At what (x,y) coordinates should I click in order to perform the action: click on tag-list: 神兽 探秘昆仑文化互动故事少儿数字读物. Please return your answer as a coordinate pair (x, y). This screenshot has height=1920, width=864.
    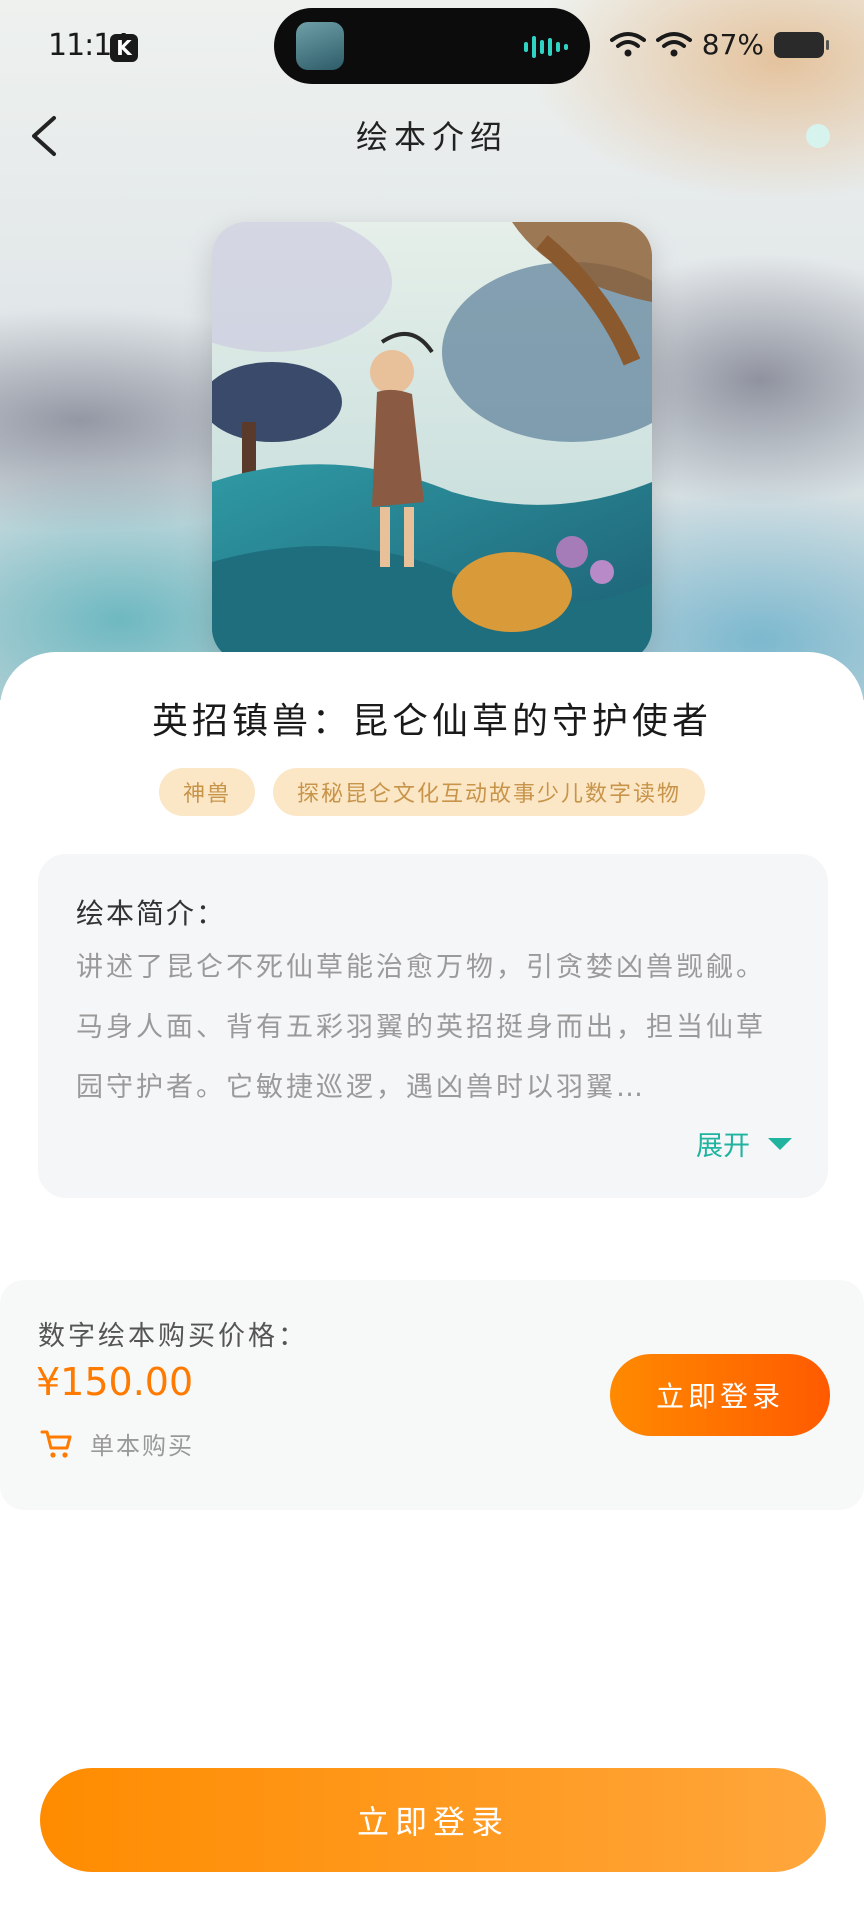
    Looking at the image, I should click on (432, 792).